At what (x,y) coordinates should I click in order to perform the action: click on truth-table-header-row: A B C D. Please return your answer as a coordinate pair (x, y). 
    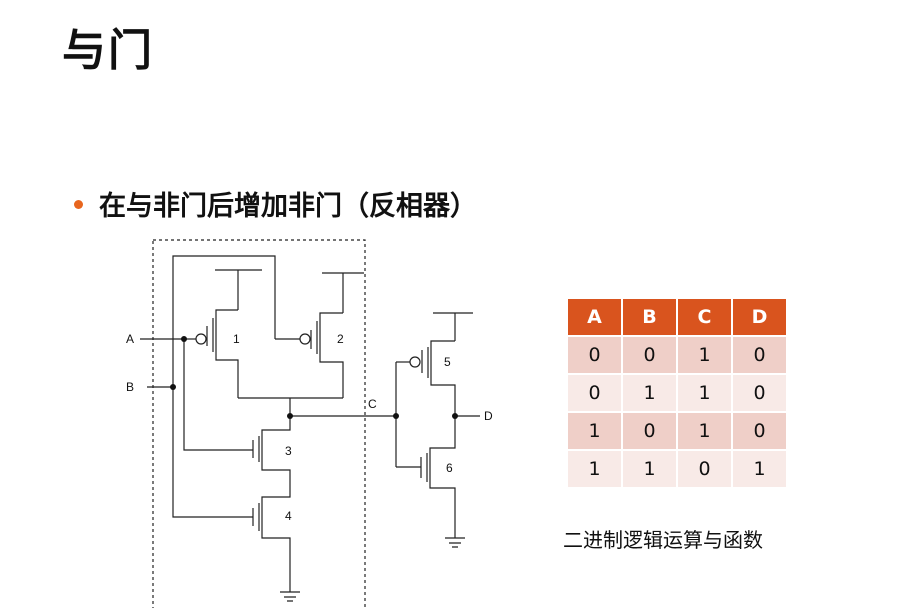
    Looking at the image, I should click on (677, 317).